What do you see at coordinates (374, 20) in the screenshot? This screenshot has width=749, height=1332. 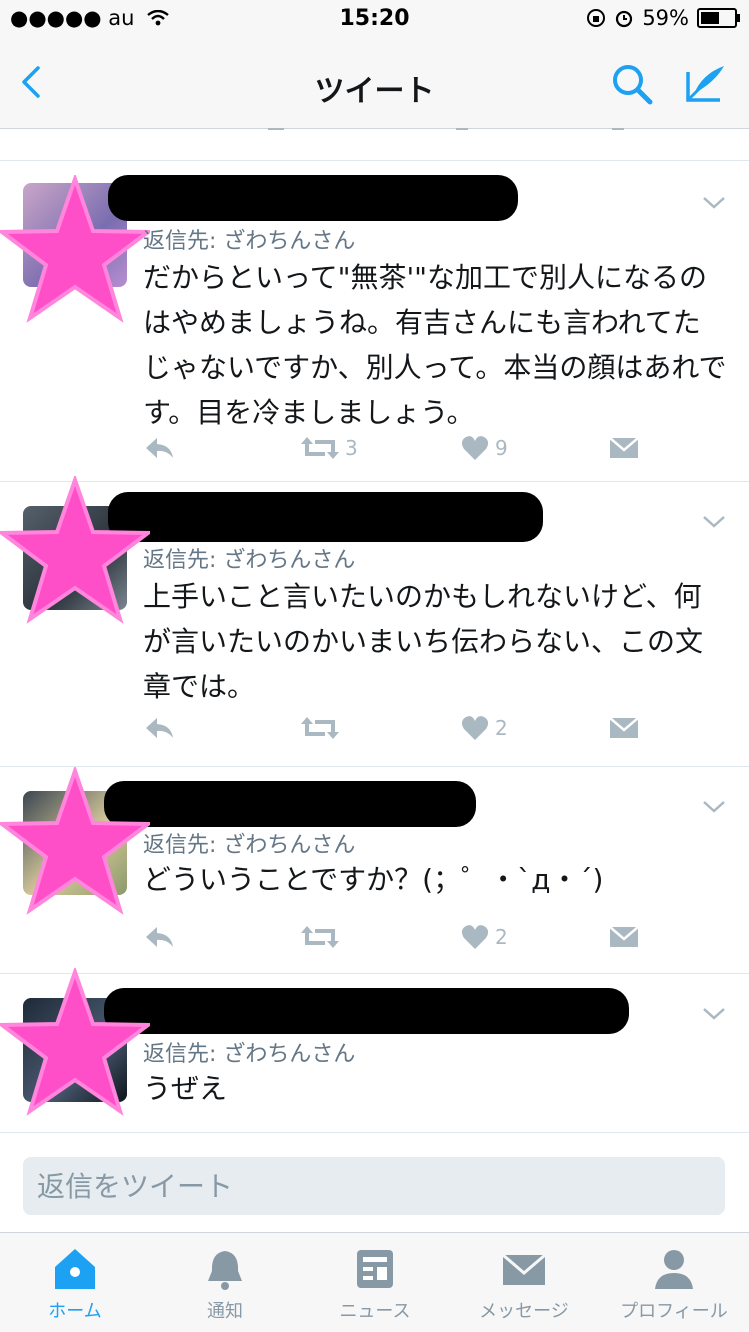 I see `status-bar: ●●●●● au 15:20 59%` at bounding box center [374, 20].